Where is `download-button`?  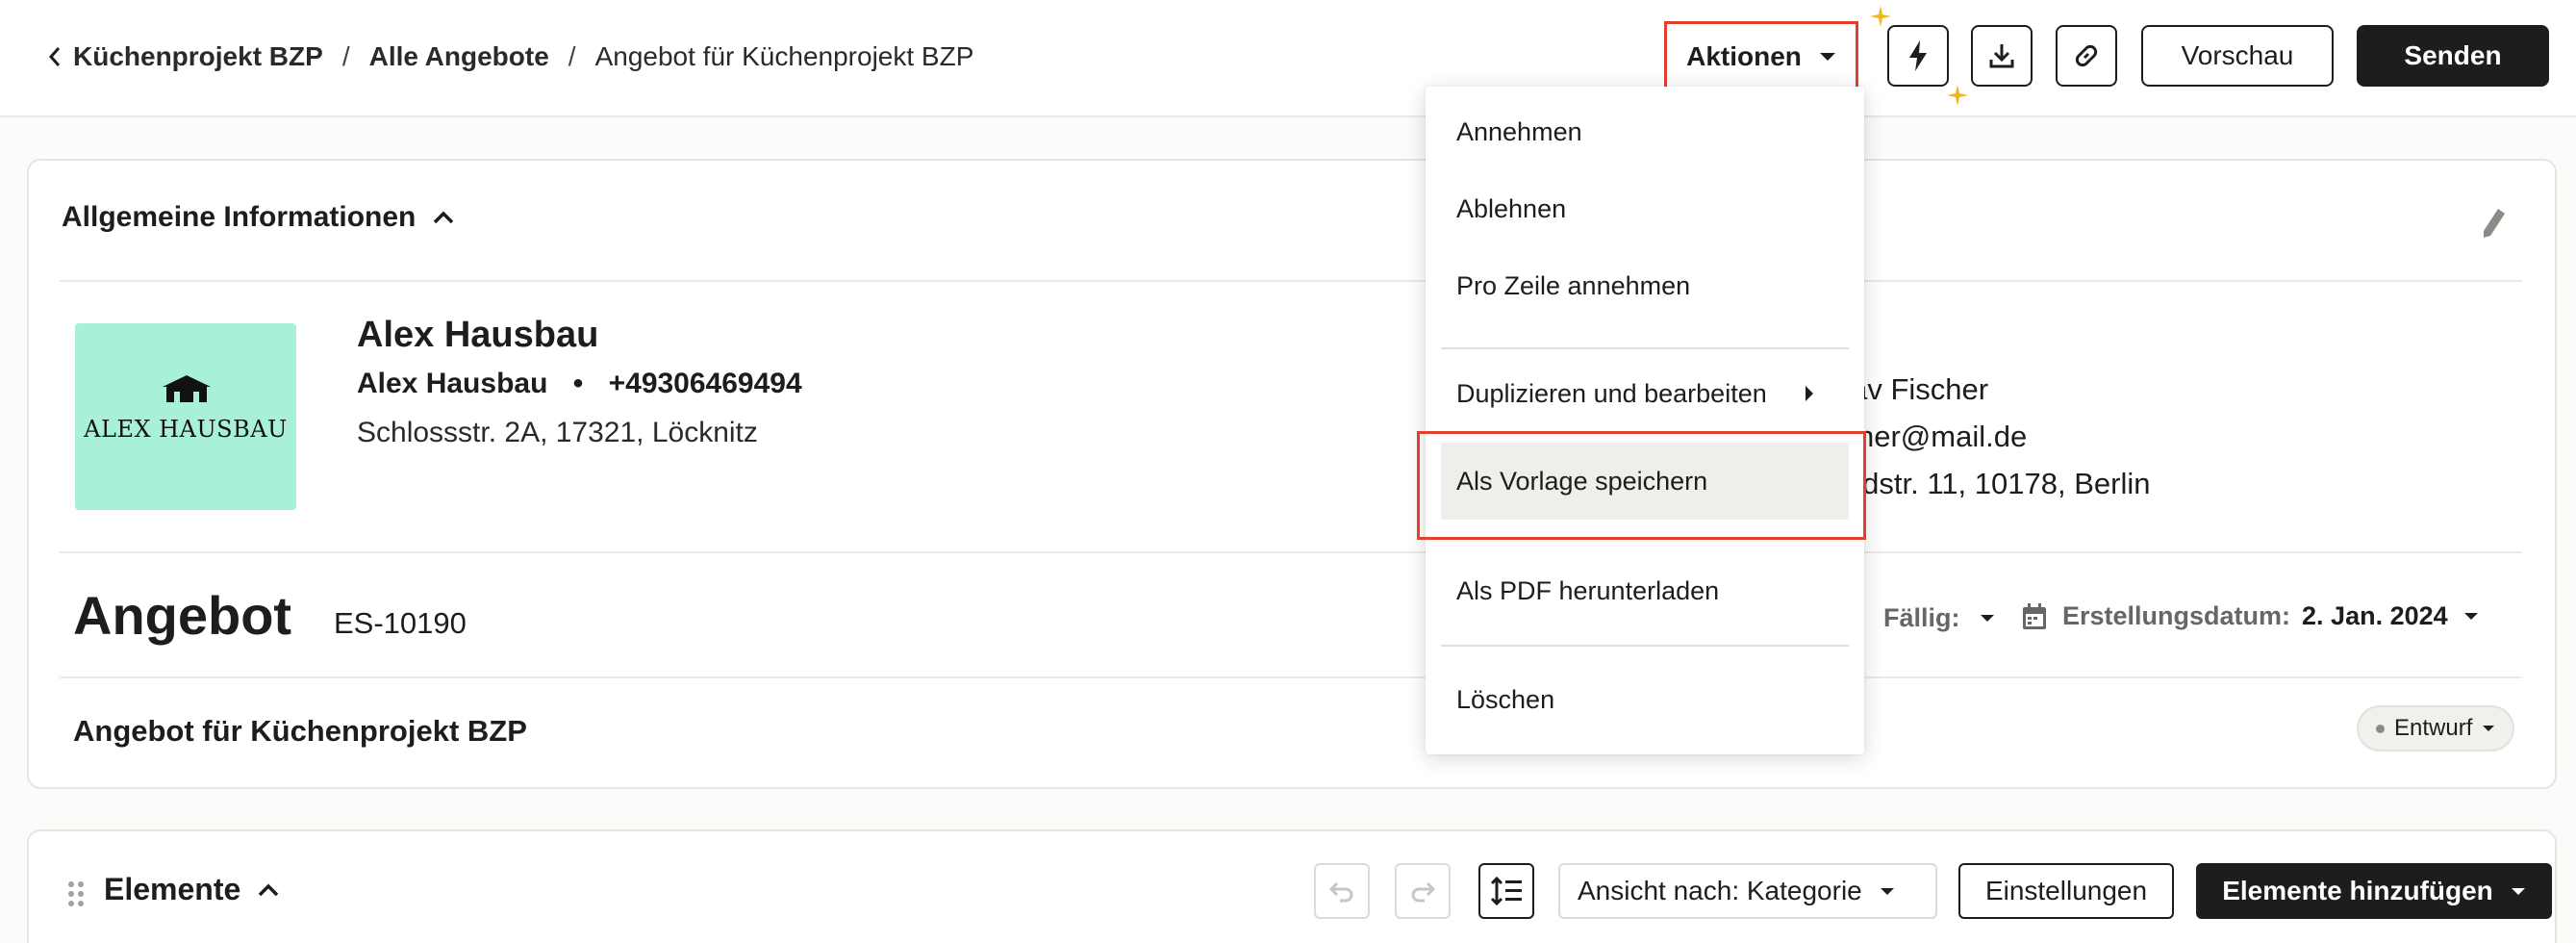
download-button is located at coordinates (2002, 56).